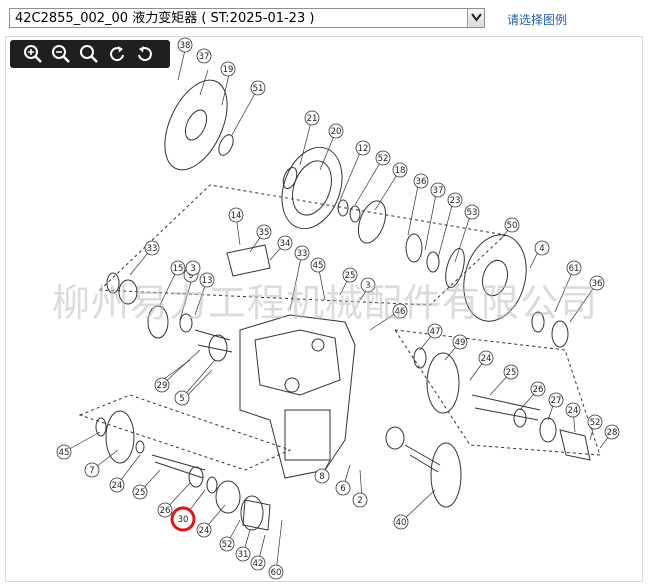 The height and width of the screenshot is (587, 648). What do you see at coordinates (196, 125) in the screenshot?
I see `part-plate` at bounding box center [196, 125].